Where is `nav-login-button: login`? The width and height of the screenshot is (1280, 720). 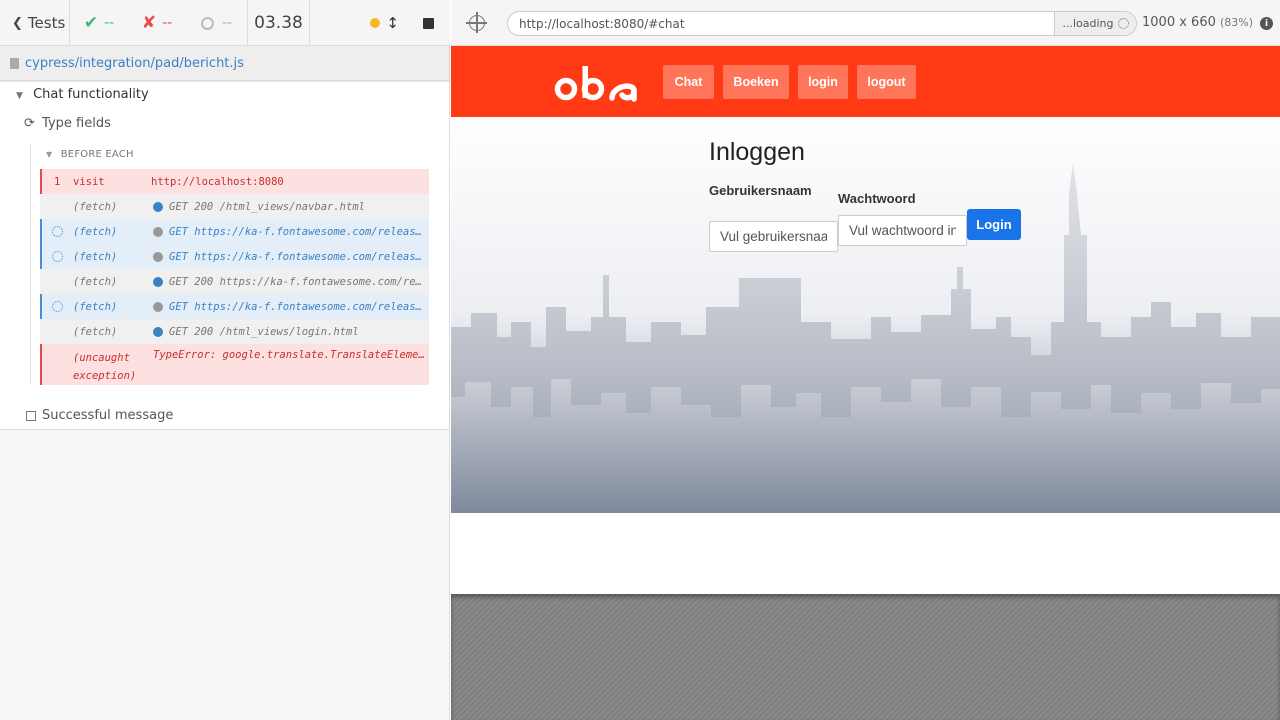 nav-login-button: login is located at coordinates (823, 82).